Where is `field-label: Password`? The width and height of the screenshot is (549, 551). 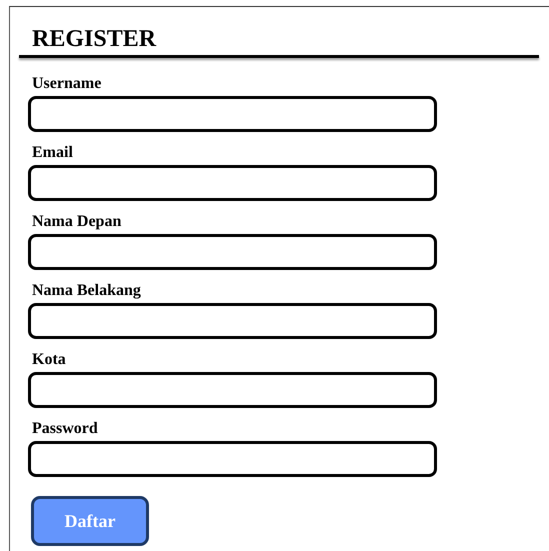
field-label: Password is located at coordinates (65, 429).